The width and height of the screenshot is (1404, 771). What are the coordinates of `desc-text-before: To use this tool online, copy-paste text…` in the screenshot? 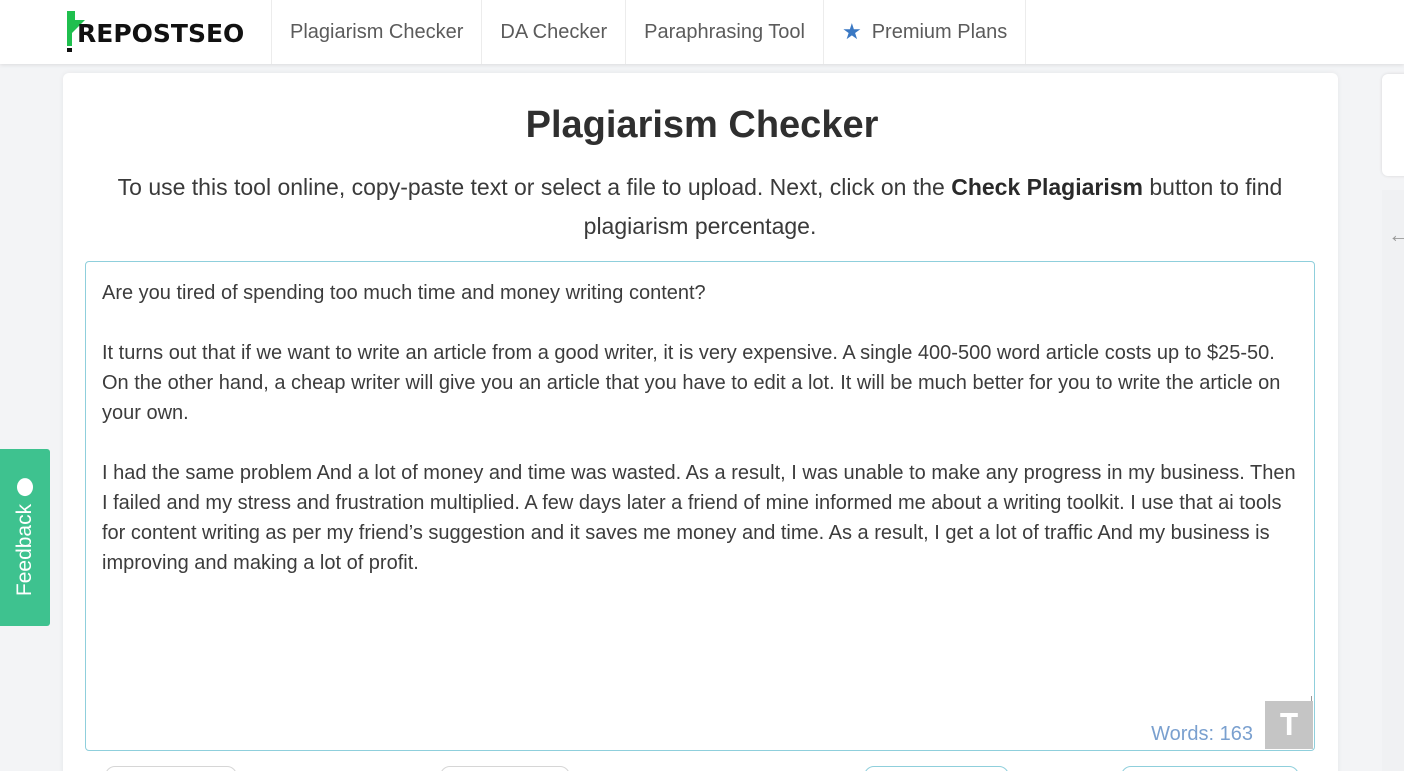 It's located at (534, 187).